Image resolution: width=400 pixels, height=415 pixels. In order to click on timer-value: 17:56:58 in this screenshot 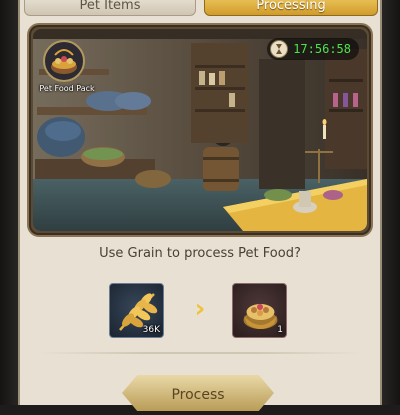, I will do `click(322, 49)`.